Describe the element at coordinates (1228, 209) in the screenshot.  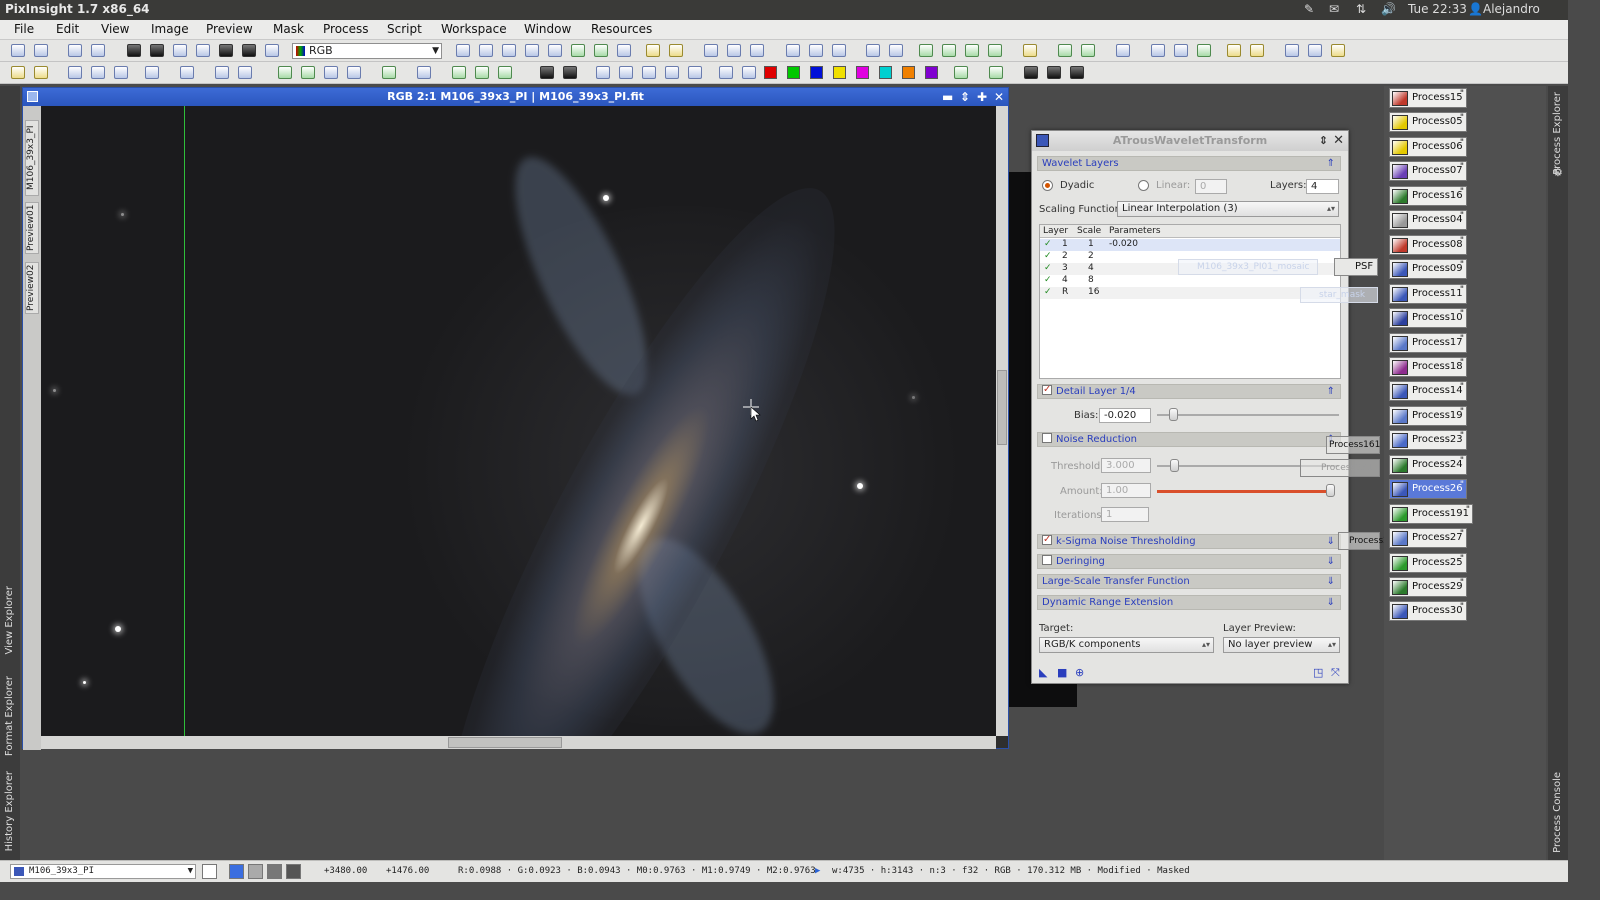
I see `scaling-function-select: Linear Interpolation (3) ▴▾` at that location.